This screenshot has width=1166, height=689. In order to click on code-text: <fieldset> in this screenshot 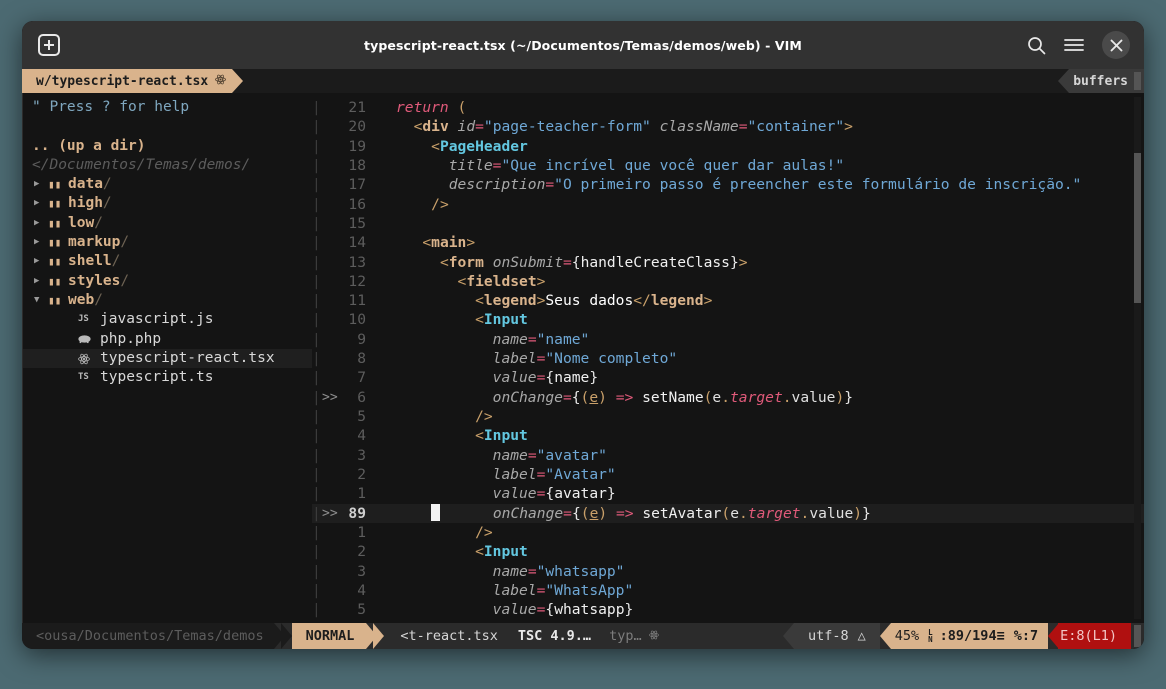, I will do `click(501, 281)`.